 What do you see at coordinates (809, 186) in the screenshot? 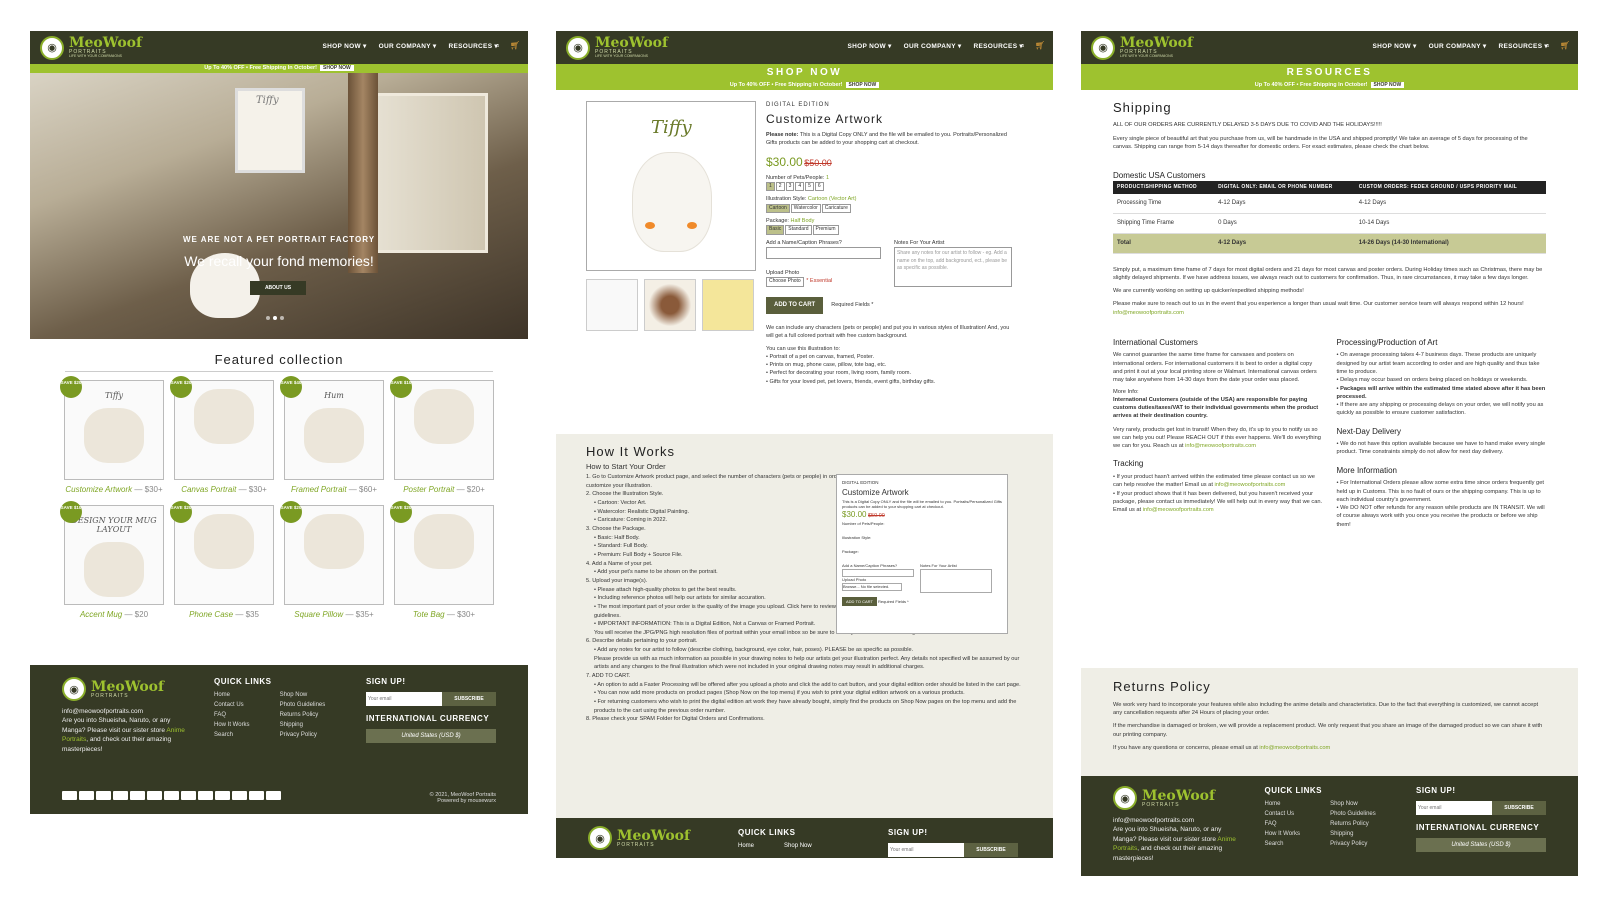
I see `option-button: 5` at bounding box center [809, 186].